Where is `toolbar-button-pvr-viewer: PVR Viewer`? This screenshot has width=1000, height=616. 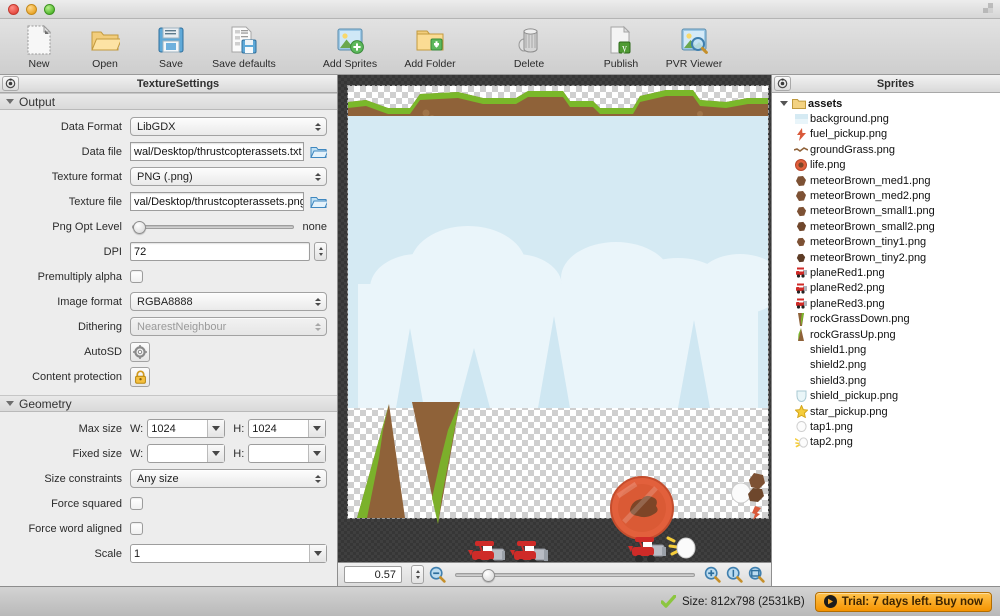 toolbar-button-pvr-viewer: PVR Viewer is located at coordinates (694, 46).